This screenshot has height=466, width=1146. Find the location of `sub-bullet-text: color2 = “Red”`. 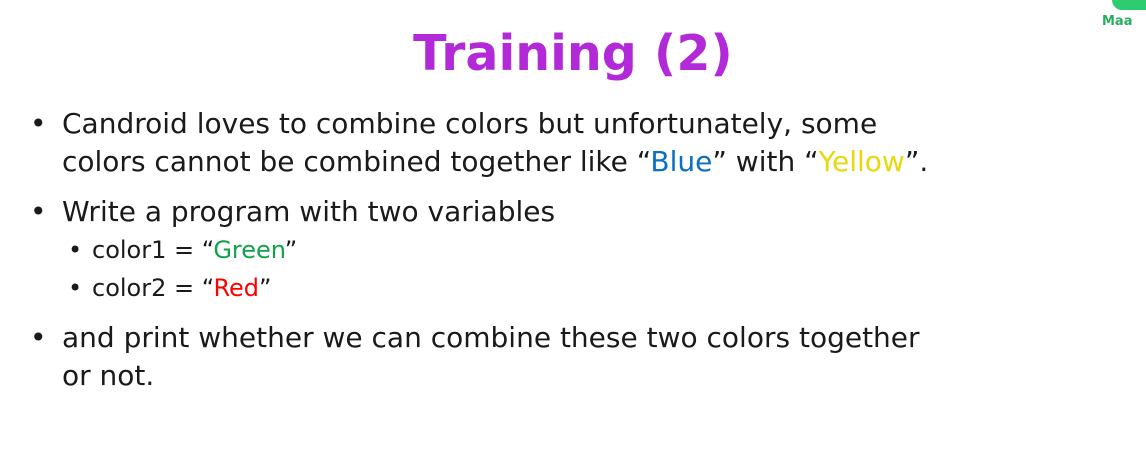

sub-bullet-text: color2 = “Red” is located at coordinates (573, 288).